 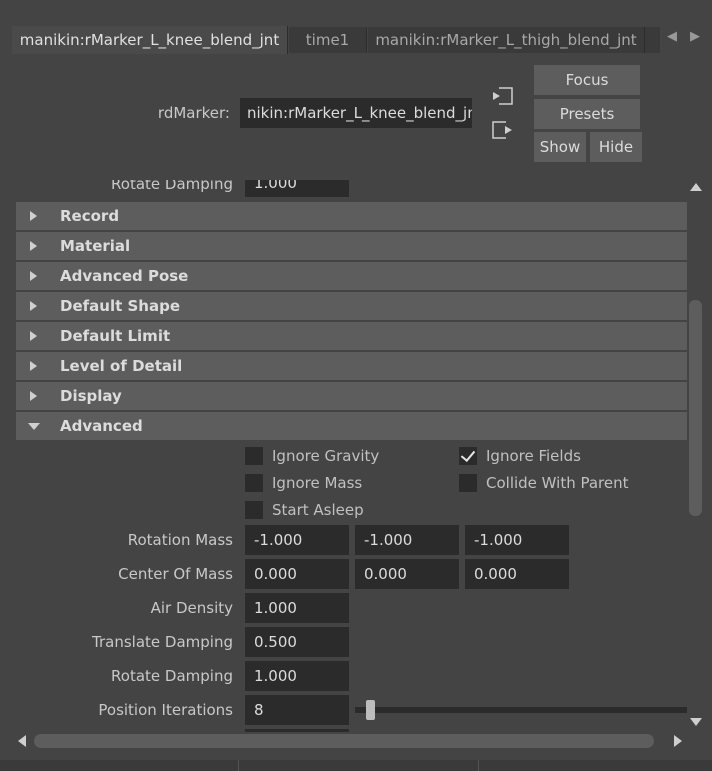 I want to click on section-label: Record, so click(x=90, y=216).